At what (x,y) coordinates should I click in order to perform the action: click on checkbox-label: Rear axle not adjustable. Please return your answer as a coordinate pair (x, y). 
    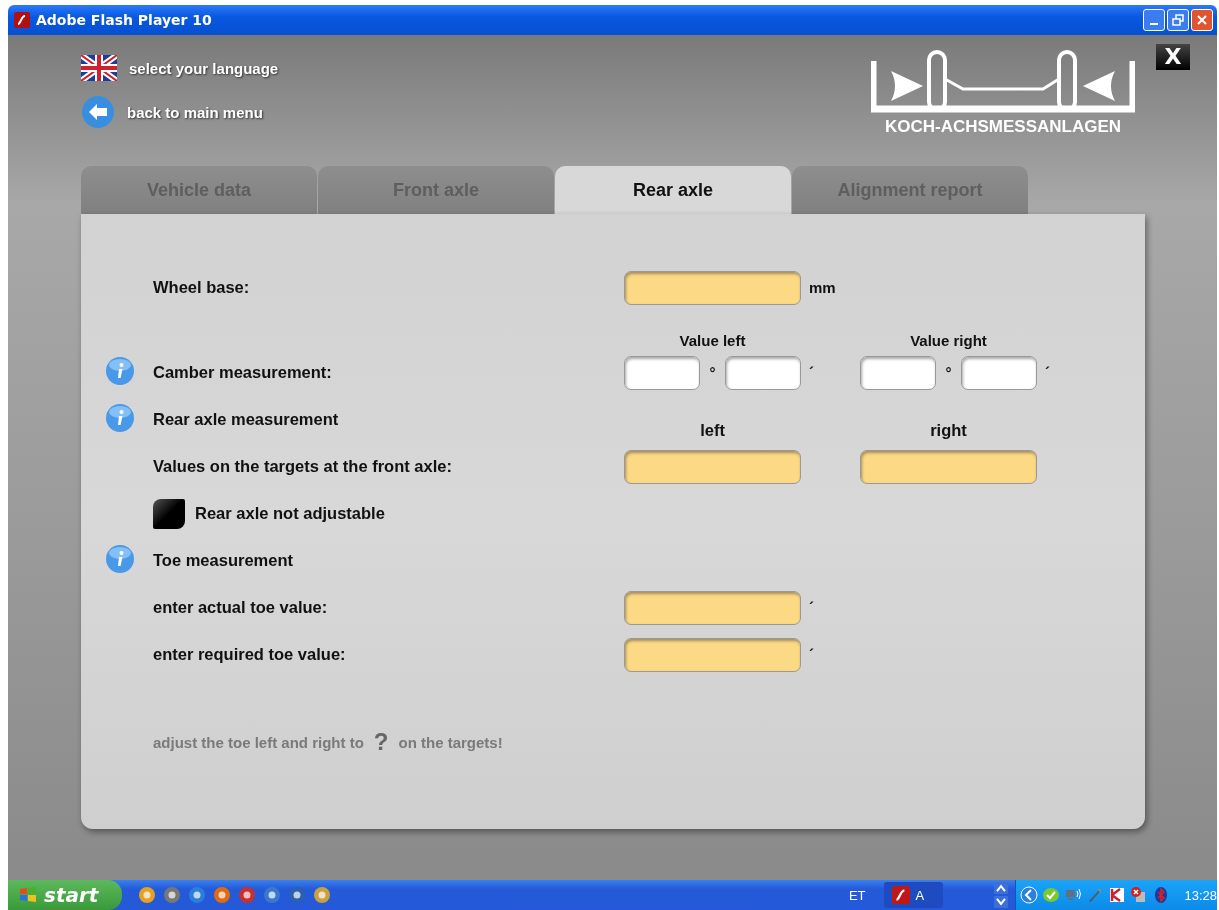
    Looking at the image, I should click on (290, 513).